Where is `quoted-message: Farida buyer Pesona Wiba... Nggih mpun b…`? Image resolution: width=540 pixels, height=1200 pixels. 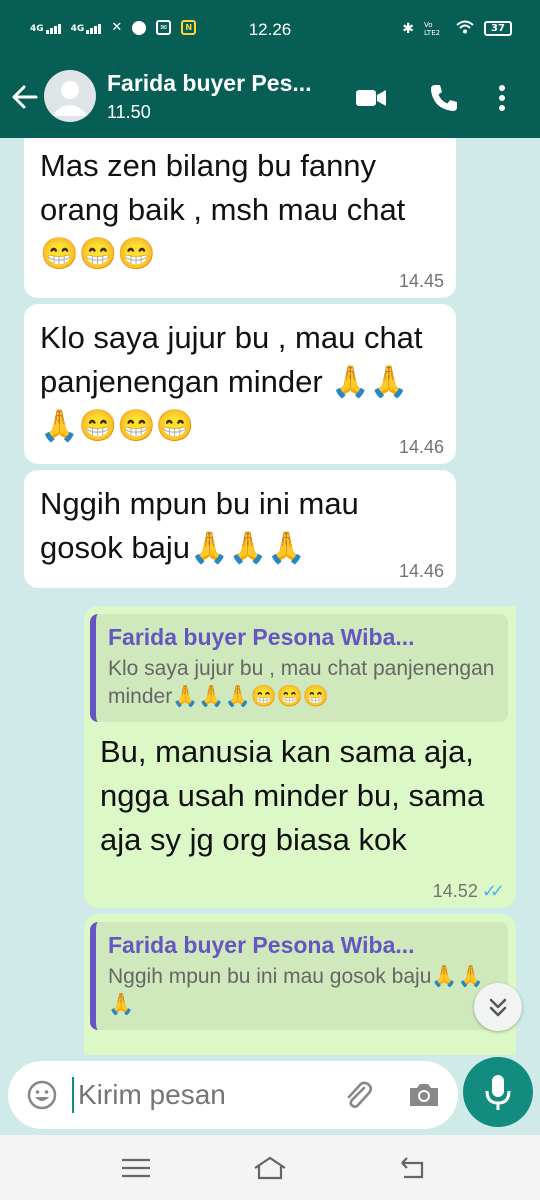 quoted-message: Farida buyer Pesona Wiba... Nggih mpun b… is located at coordinates (299, 976).